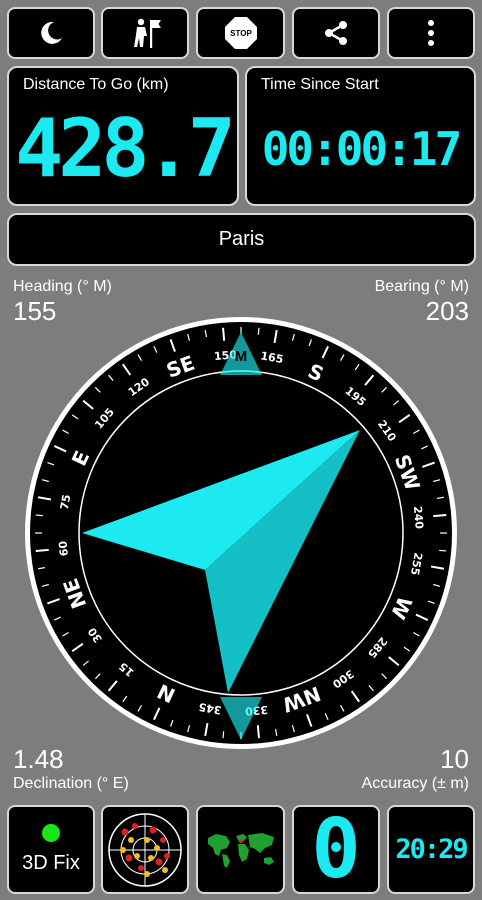  What do you see at coordinates (271, 357) in the screenshot?
I see `compass-degree-label: 165` at bounding box center [271, 357].